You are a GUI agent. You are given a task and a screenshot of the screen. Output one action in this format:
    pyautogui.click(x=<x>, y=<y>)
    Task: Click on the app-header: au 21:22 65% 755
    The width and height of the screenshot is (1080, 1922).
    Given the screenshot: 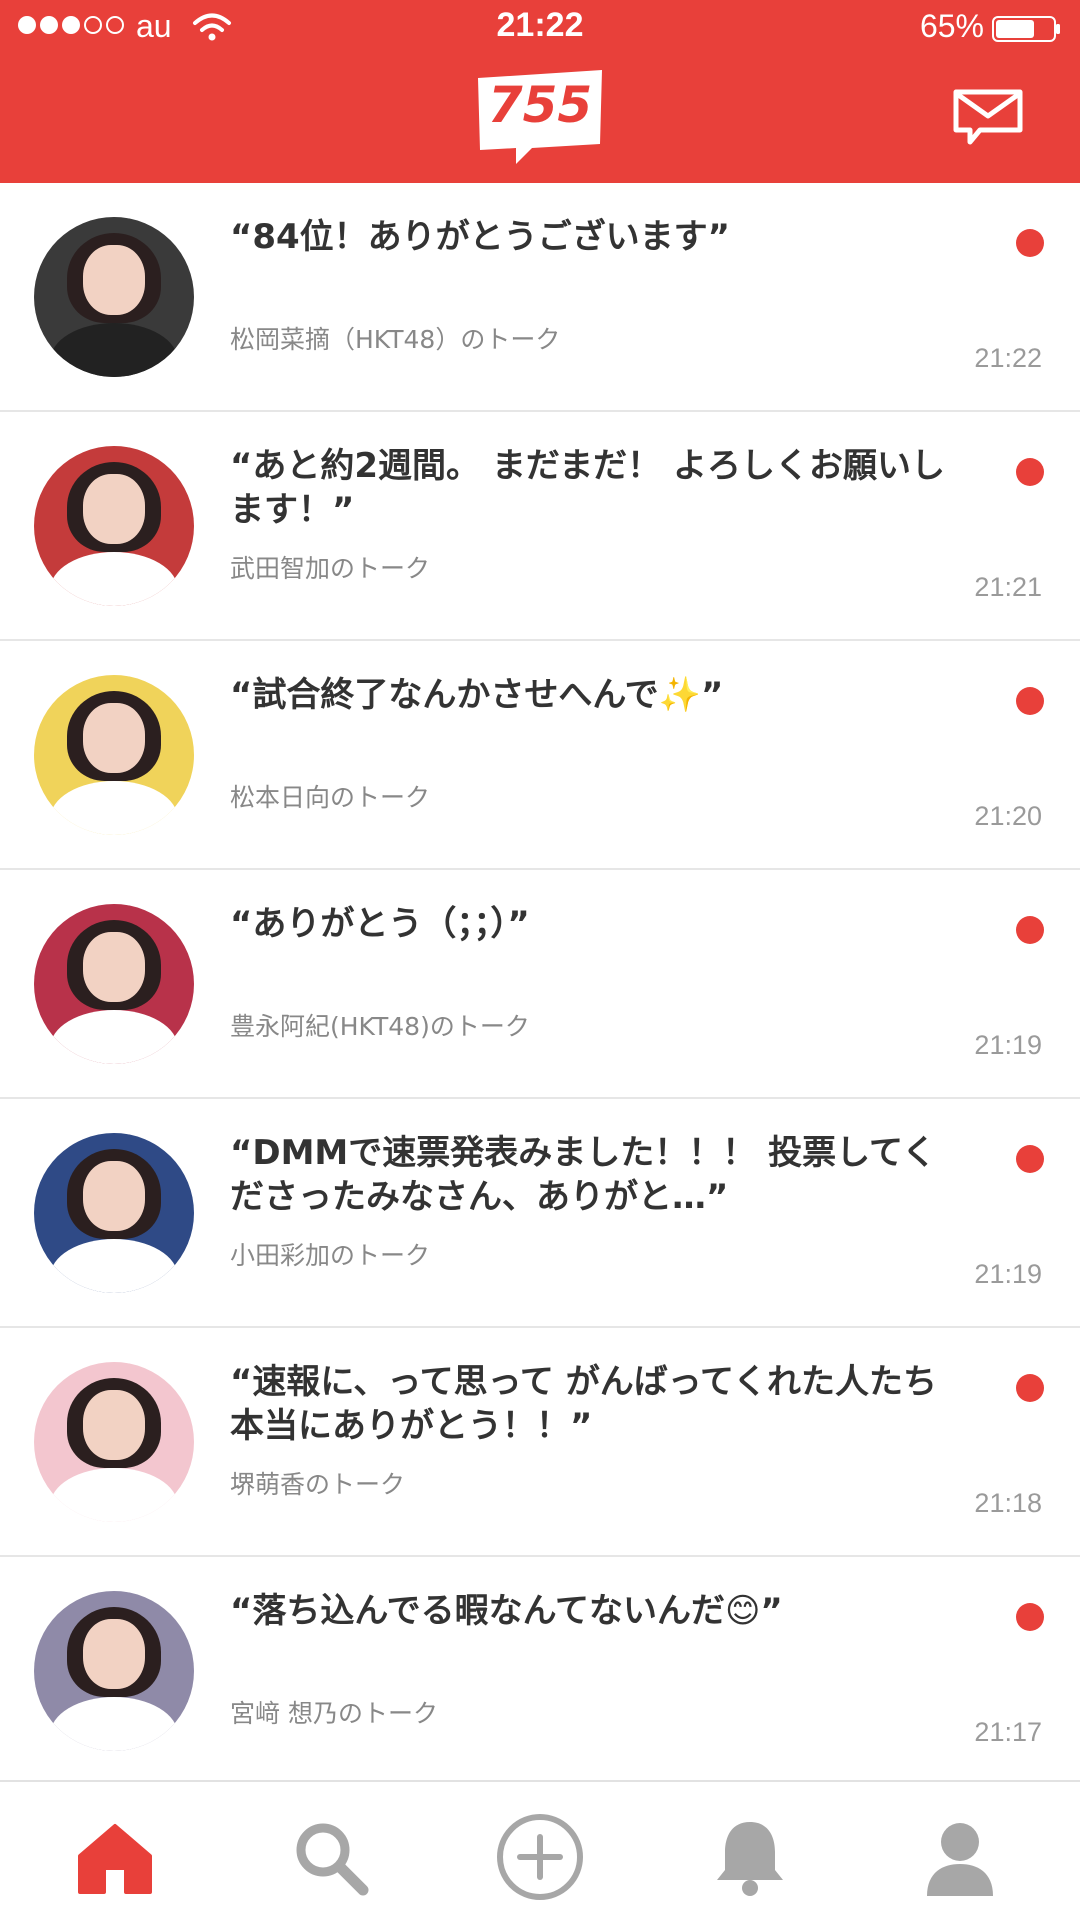 What is the action you would take?
    pyautogui.click(x=540, y=91)
    